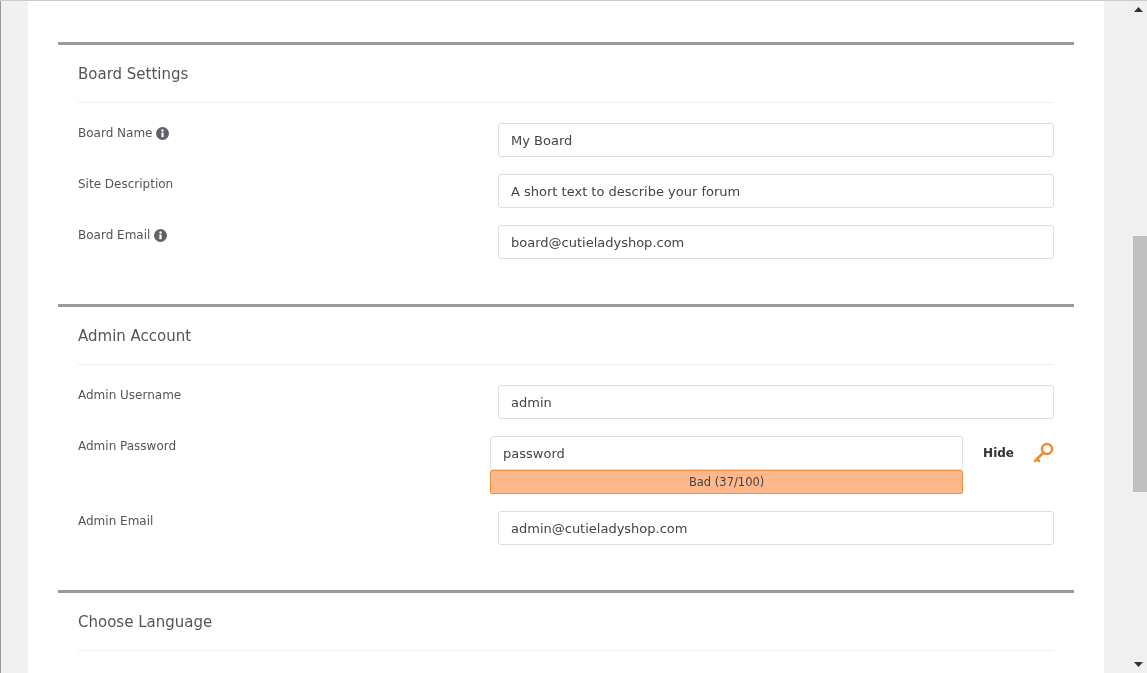 This screenshot has width=1147, height=673. I want to click on field-label: Board Name, so click(115, 133).